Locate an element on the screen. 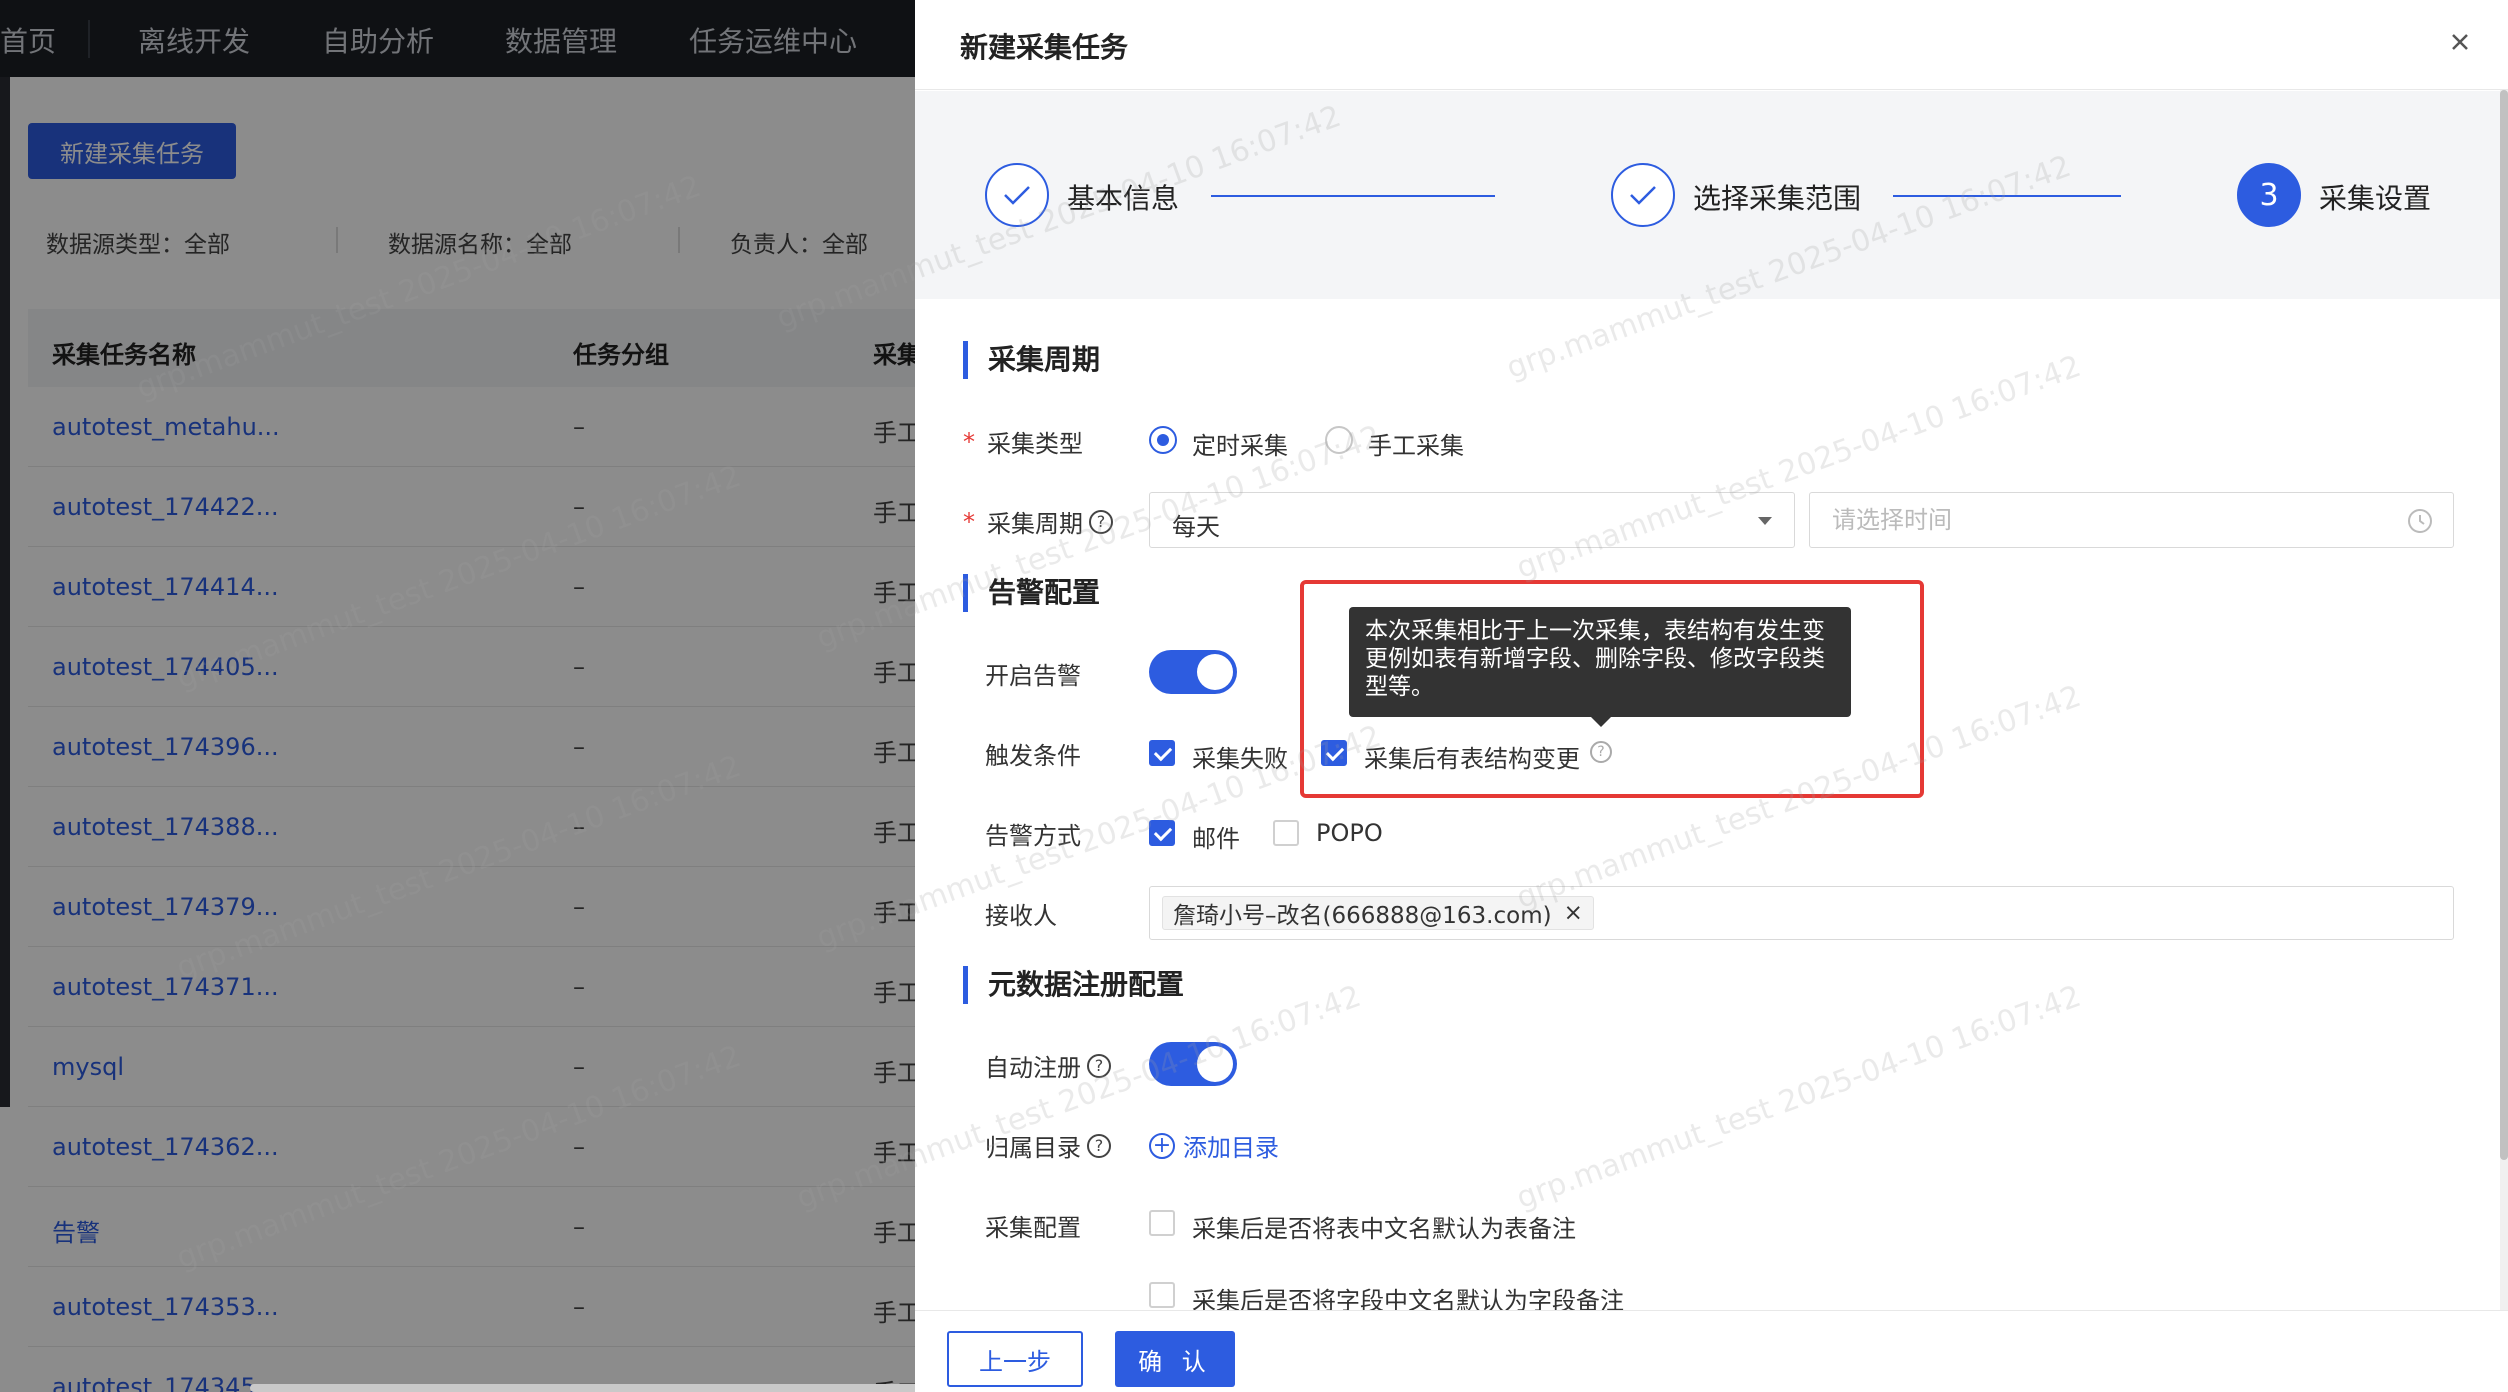 The height and width of the screenshot is (1392, 2508). cycle-select: 每天 is located at coordinates (1472, 520).